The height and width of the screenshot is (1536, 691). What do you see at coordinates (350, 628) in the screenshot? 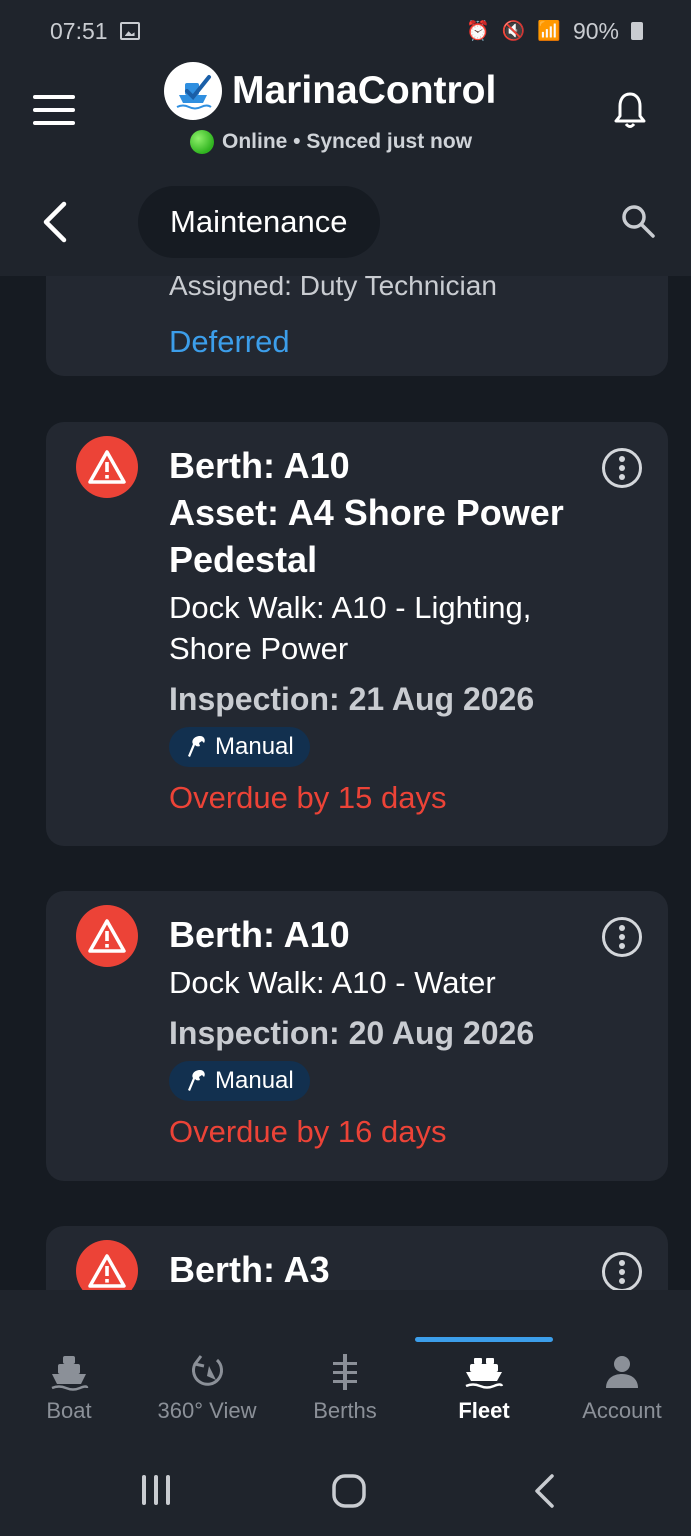
I see `task-description: Dock Walk: A10 - Lighting, Shore Power` at bounding box center [350, 628].